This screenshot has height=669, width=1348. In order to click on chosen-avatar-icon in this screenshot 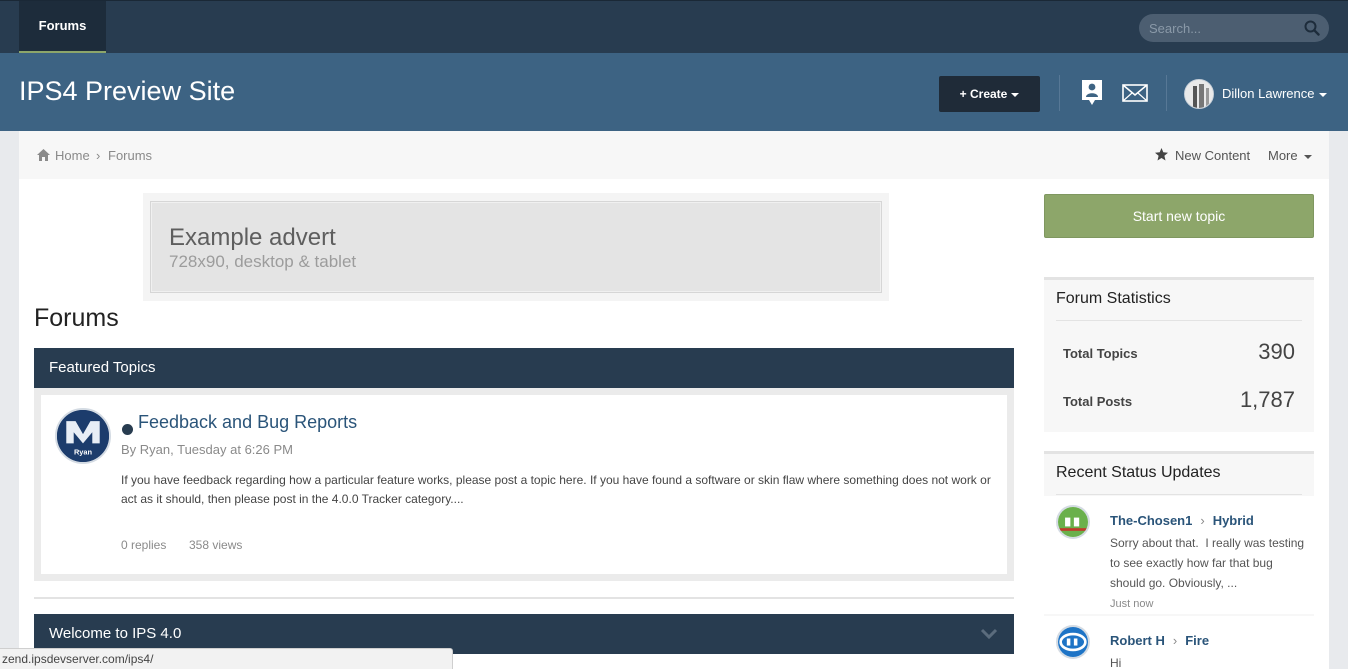, I will do `click(1073, 522)`.